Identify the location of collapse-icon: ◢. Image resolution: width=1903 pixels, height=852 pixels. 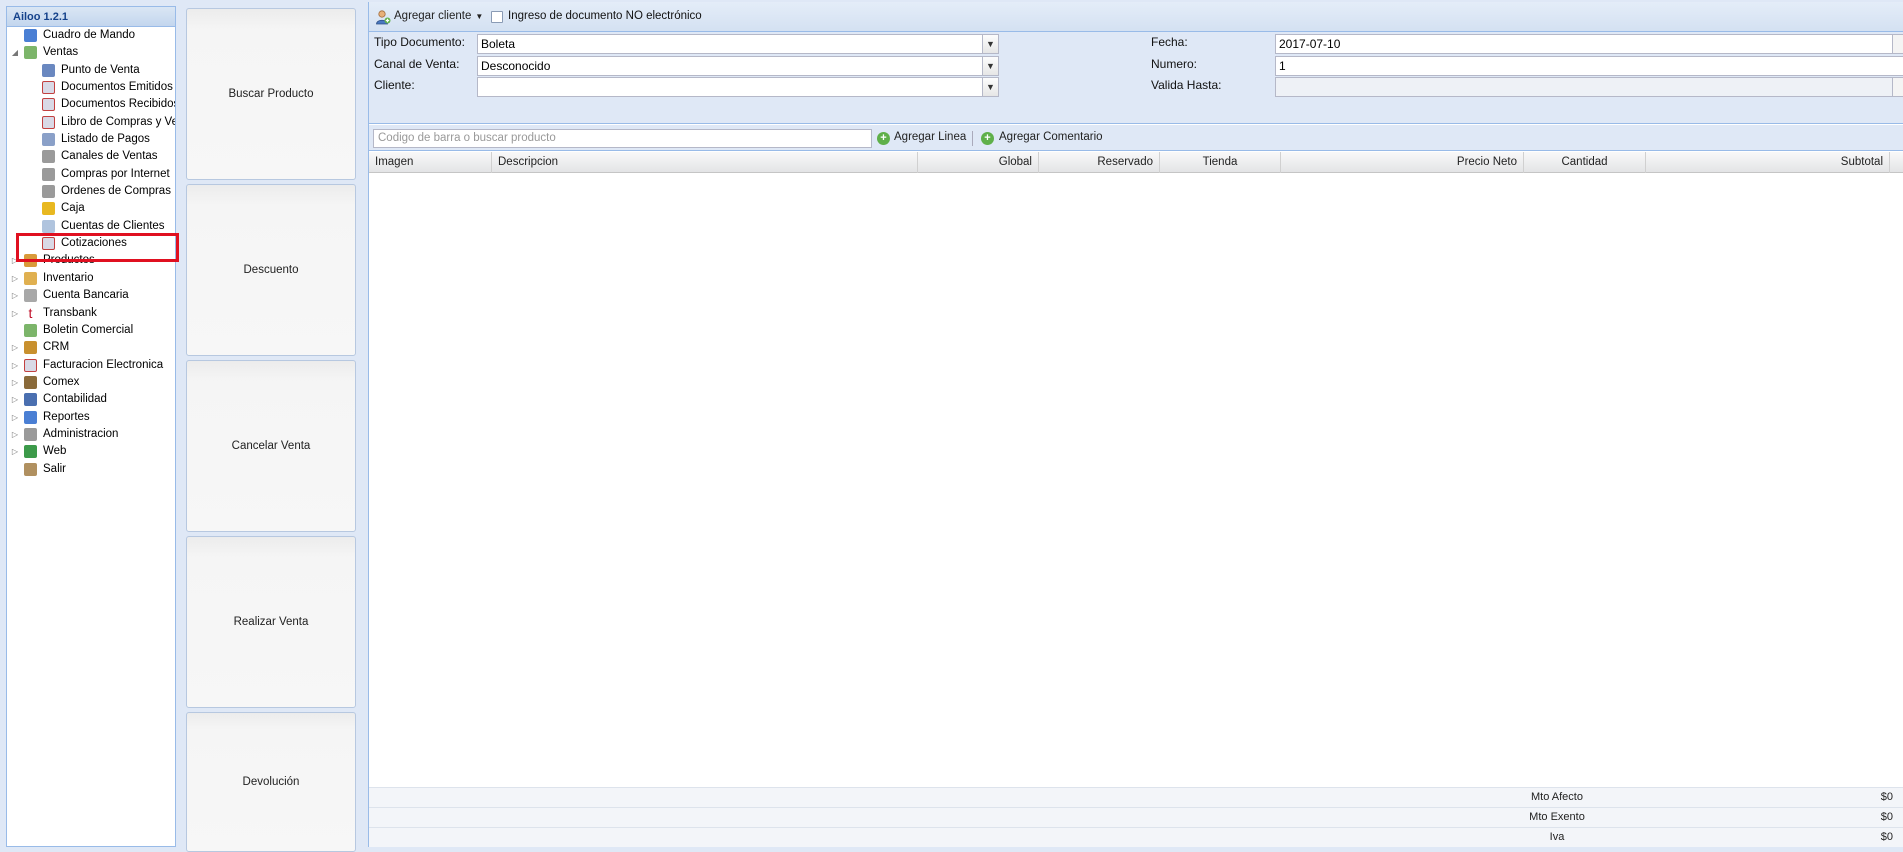
(15, 52).